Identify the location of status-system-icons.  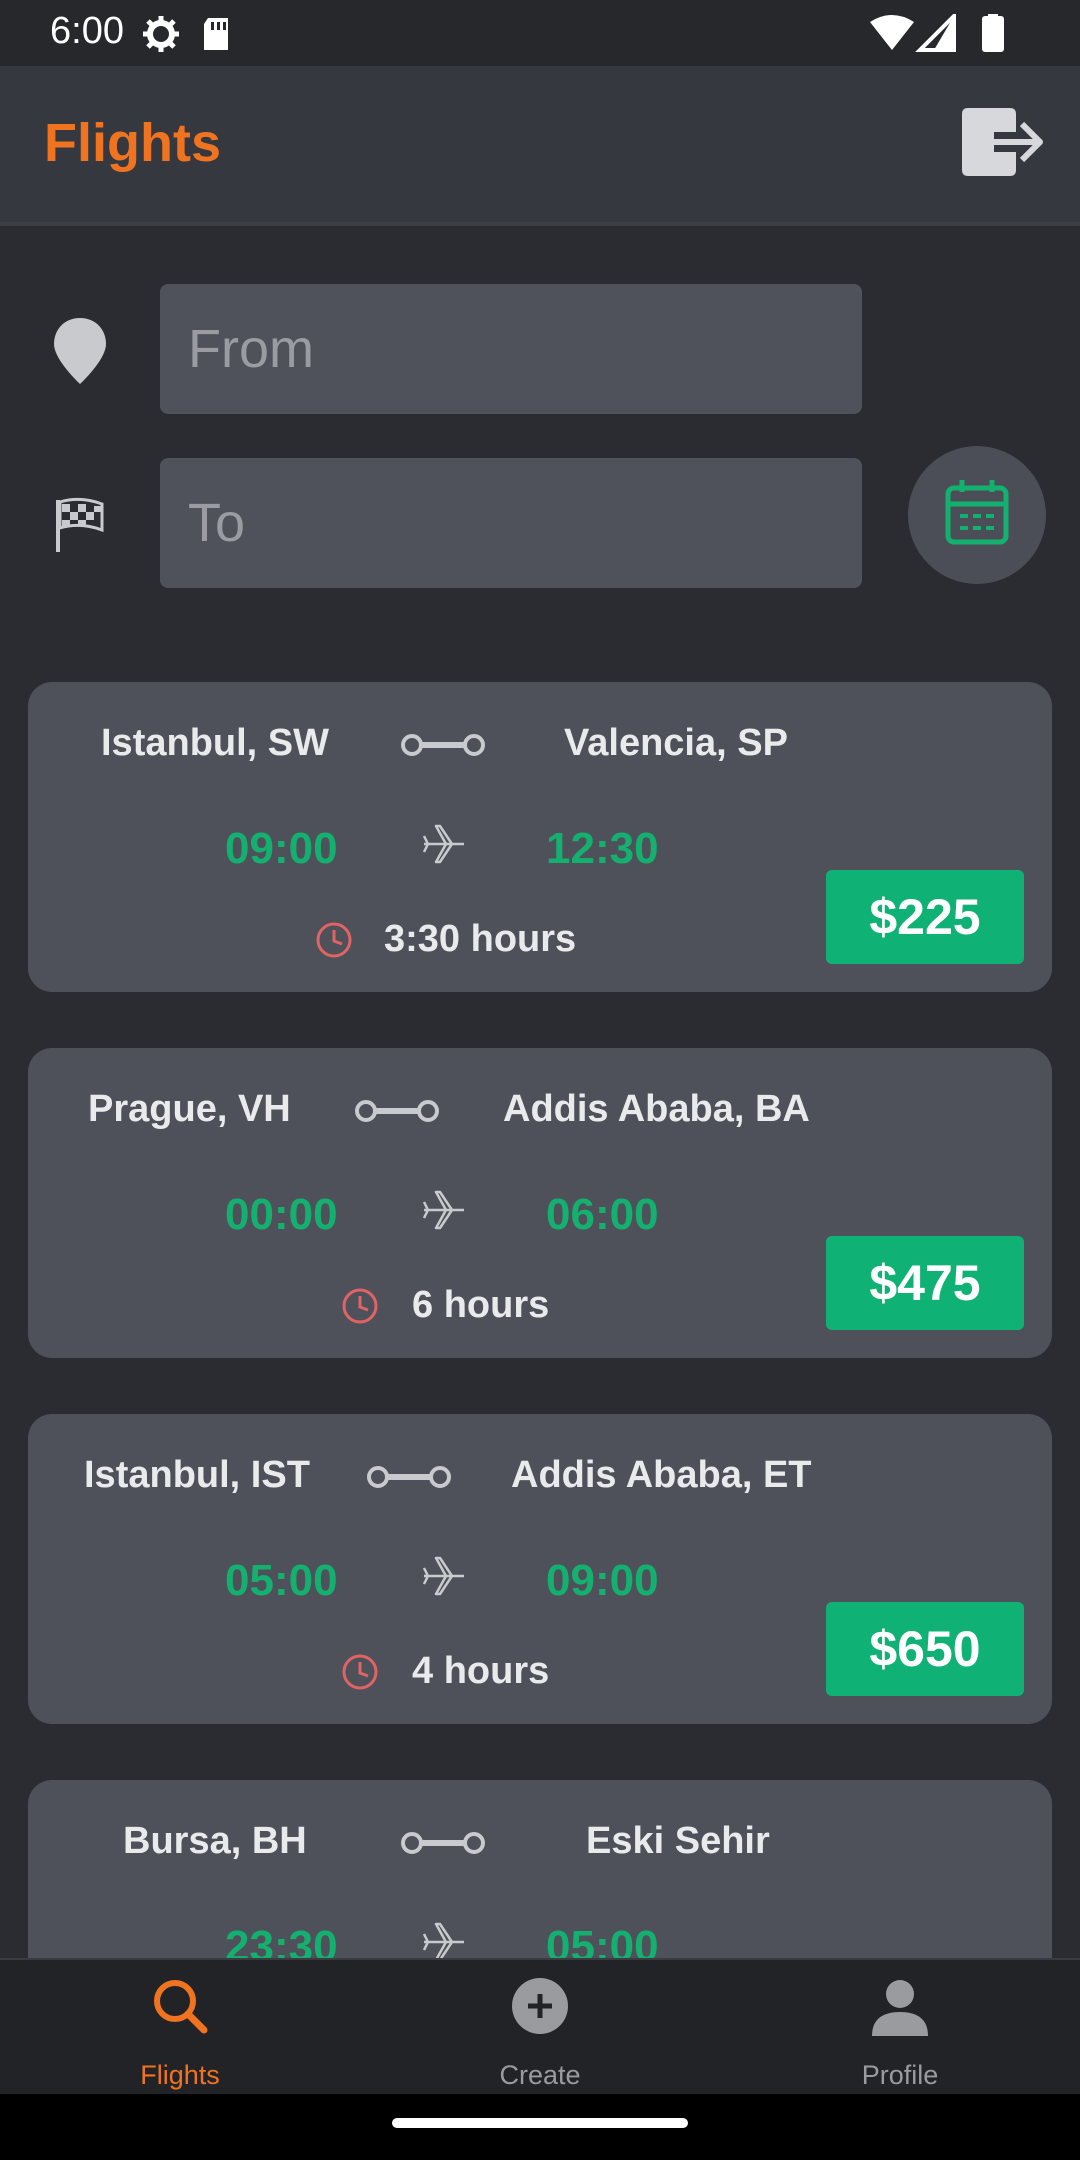
(940, 35).